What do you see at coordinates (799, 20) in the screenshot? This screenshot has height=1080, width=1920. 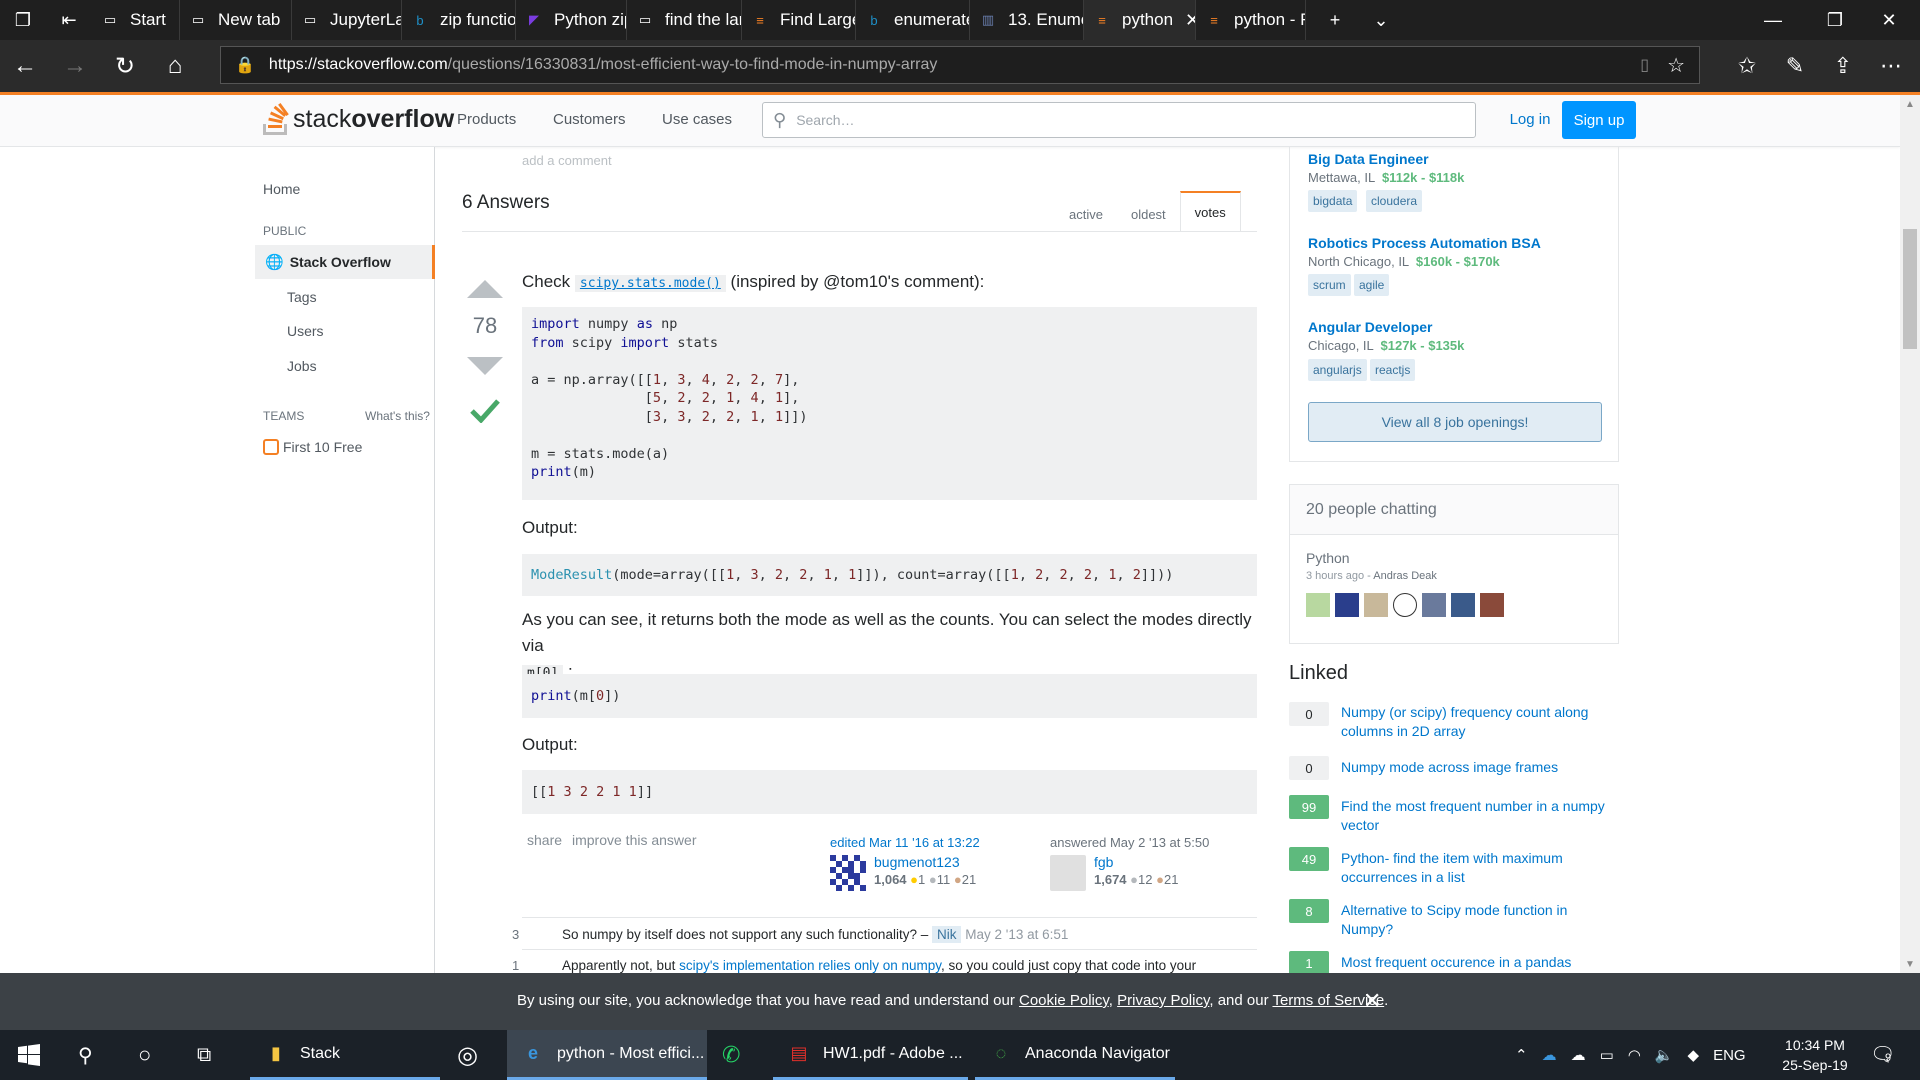 I see `browser-tab: ≡ Find Largest` at bounding box center [799, 20].